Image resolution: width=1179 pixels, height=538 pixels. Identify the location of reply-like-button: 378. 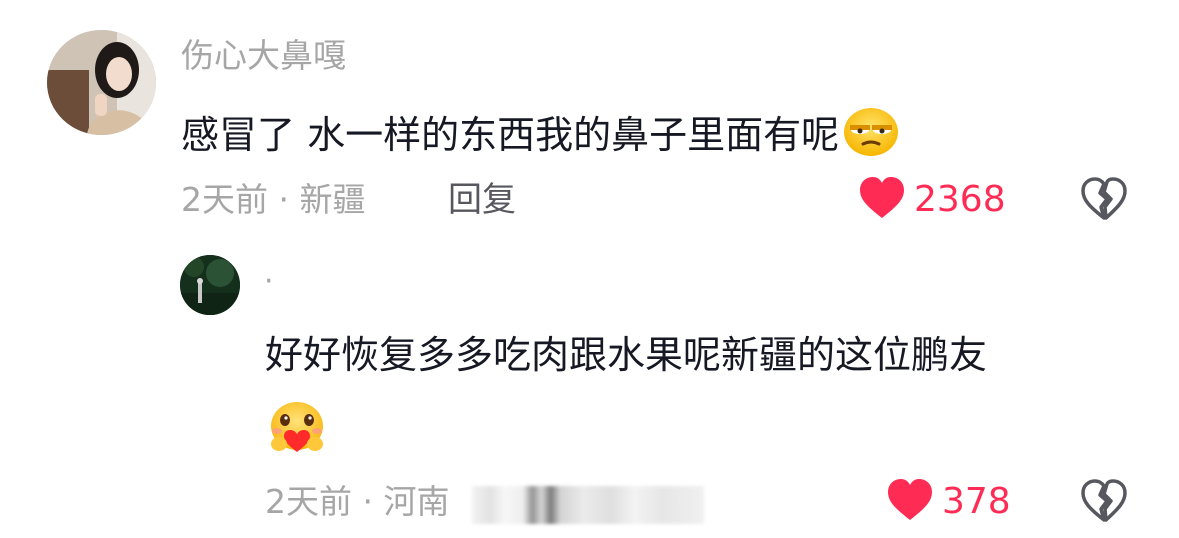
(948, 502).